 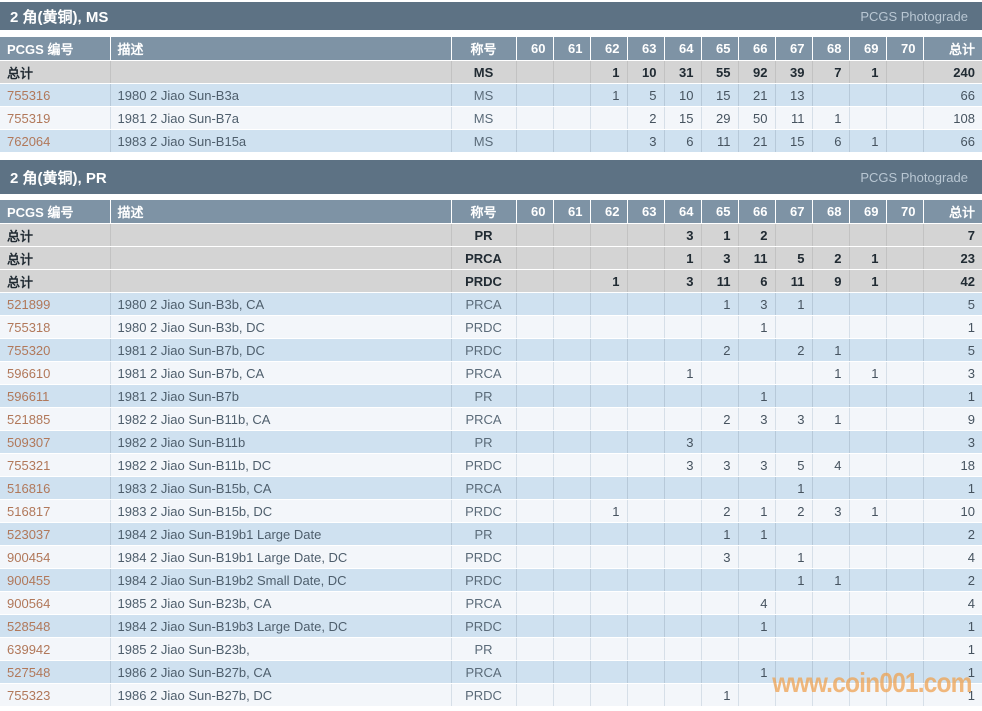 What do you see at coordinates (719, 95) in the screenshot?
I see `grade-65-count-cell: 15` at bounding box center [719, 95].